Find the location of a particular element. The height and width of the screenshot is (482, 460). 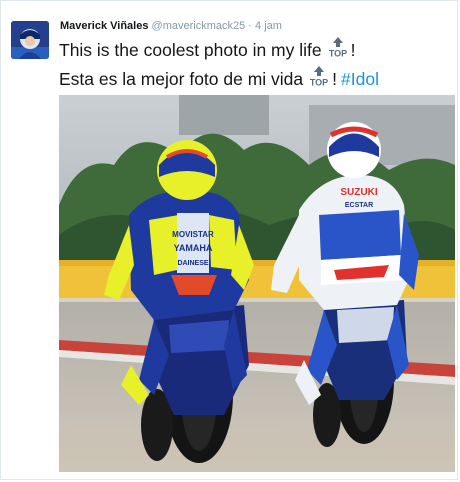

tweet-line-2-text: Esta es la mejor foto de mi vida is located at coordinates (181, 79).